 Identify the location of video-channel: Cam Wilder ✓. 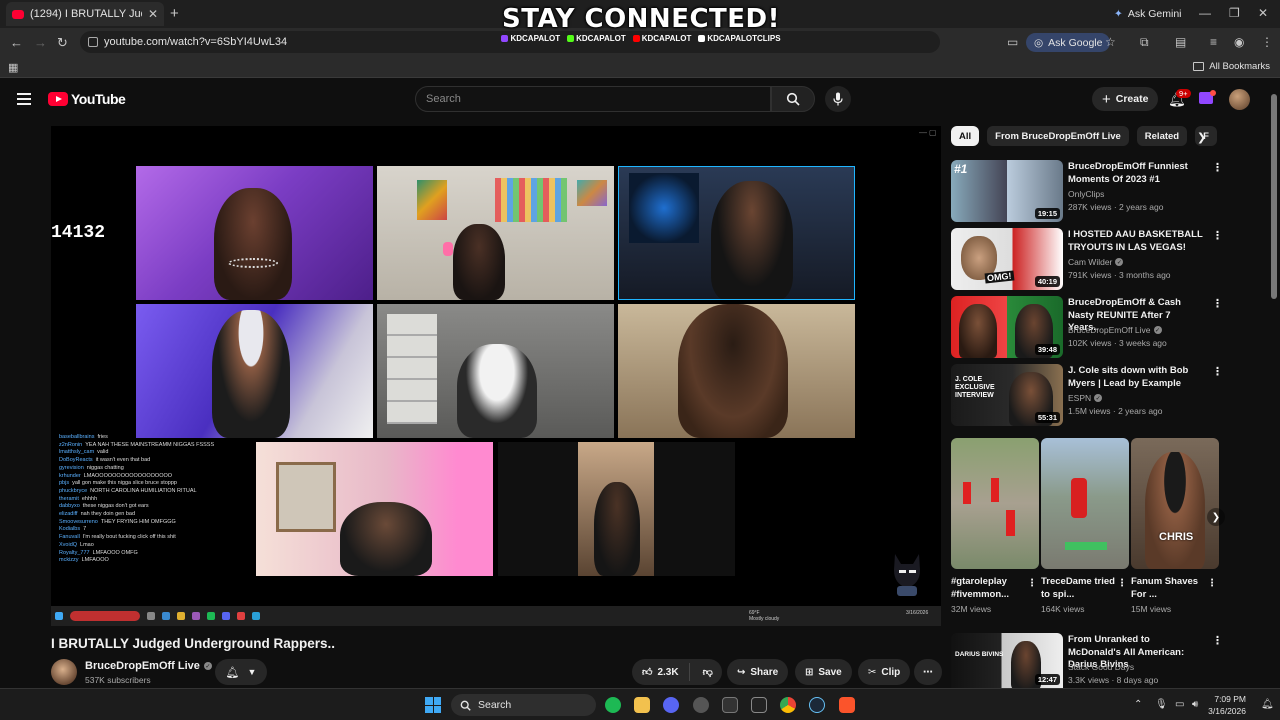
(1096, 262).